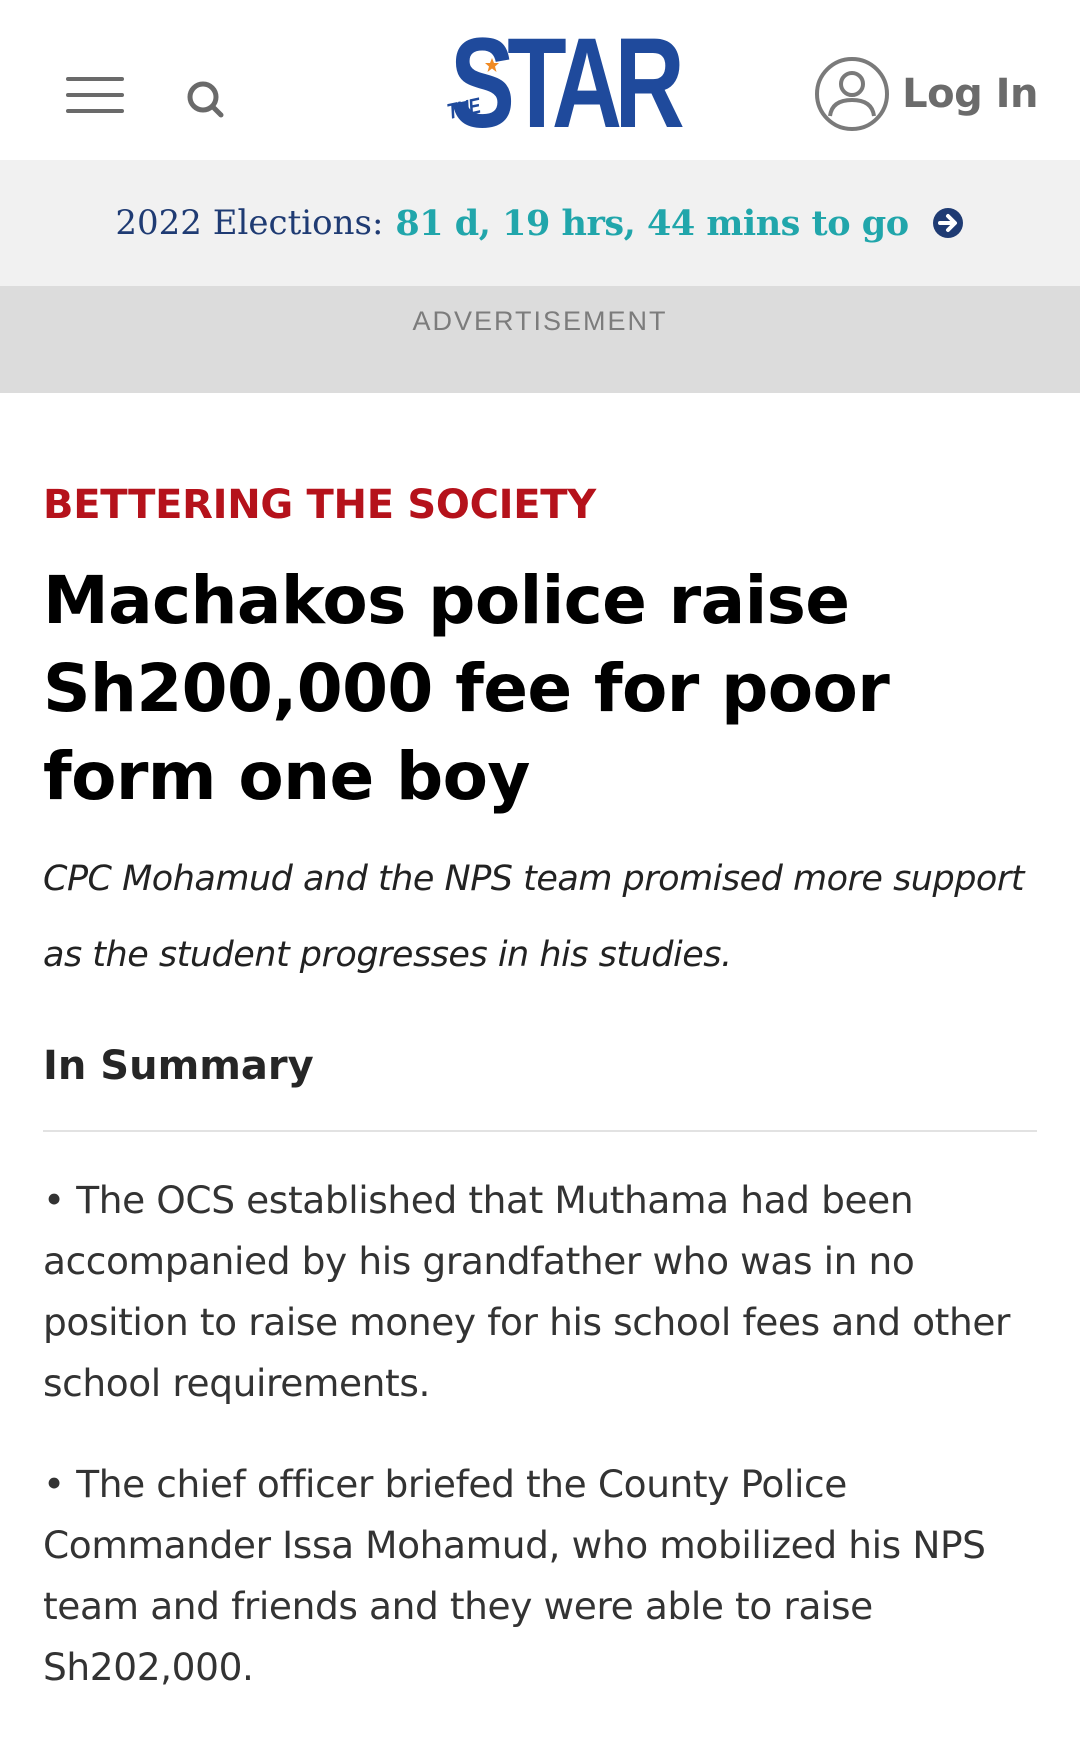 This screenshot has width=1080, height=1760. What do you see at coordinates (540, 339) in the screenshot?
I see `advertisement-slot: ADVERTISEMENT` at bounding box center [540, 339].